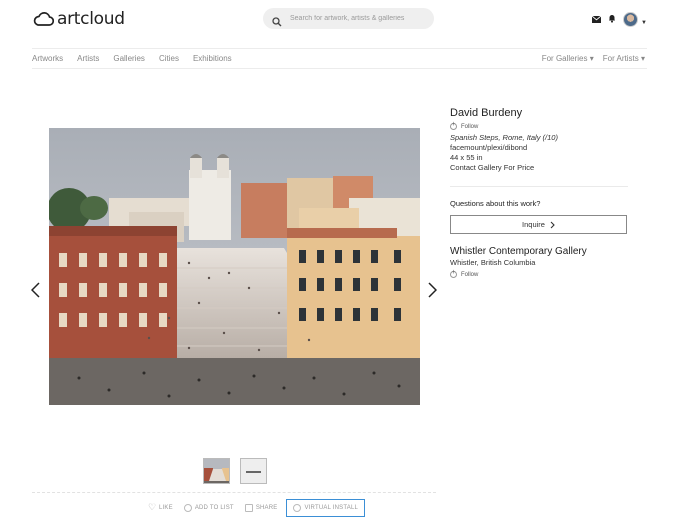 The image size is (688, 525). What do you see at coordinates (624, 58) in the screenshot?
I see `nav-item-for-artists: For Artists ▾` at bounding box center [624, 58].